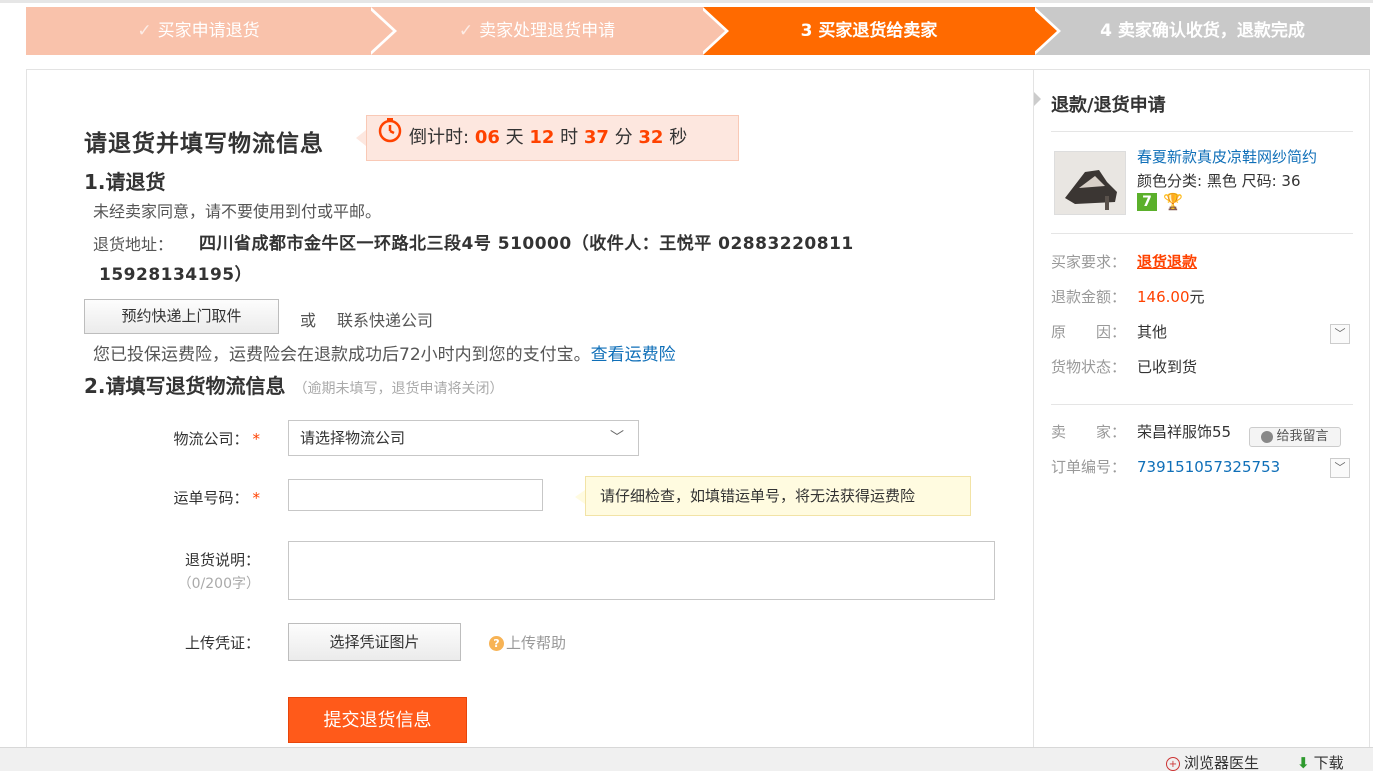 The image size is (1373, 773). I want to click on upload-label: 上传凭证：, so click(222, 643).